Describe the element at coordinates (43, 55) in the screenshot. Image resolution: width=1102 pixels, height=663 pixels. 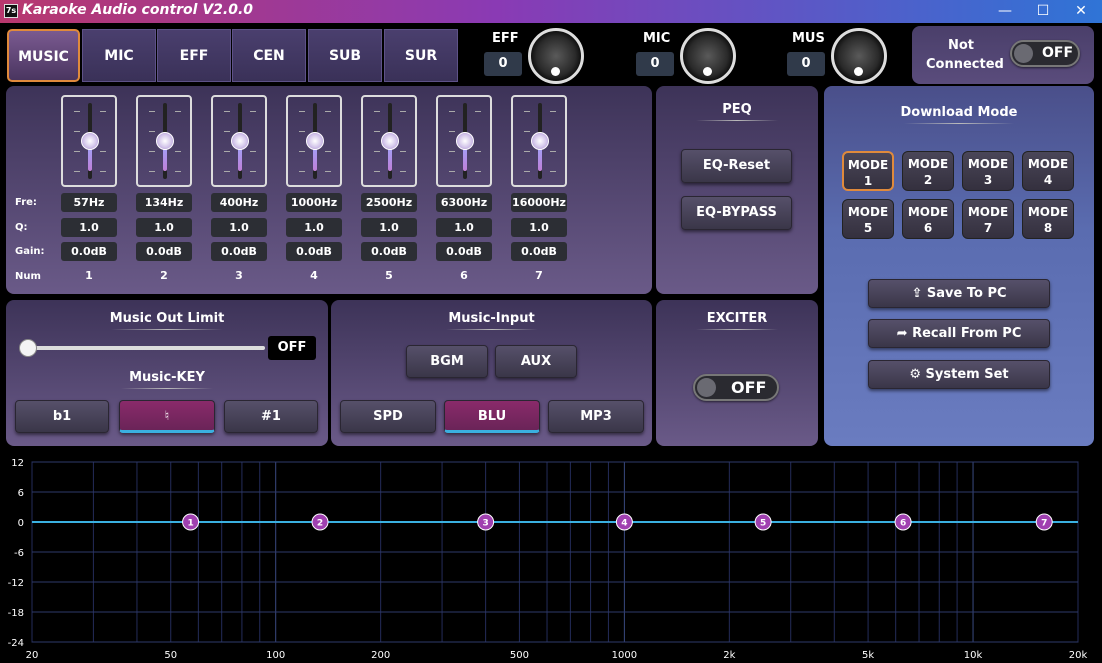
I see `tab-music: MUSIC` at that location.